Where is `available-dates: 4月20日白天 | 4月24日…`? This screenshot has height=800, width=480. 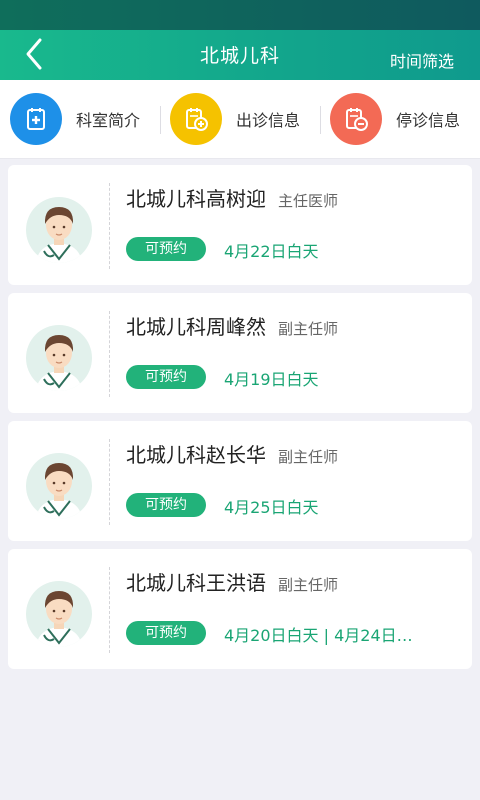 available-dates: 4月20日白天 | 4月24日… is located at coordinates (318, 635).